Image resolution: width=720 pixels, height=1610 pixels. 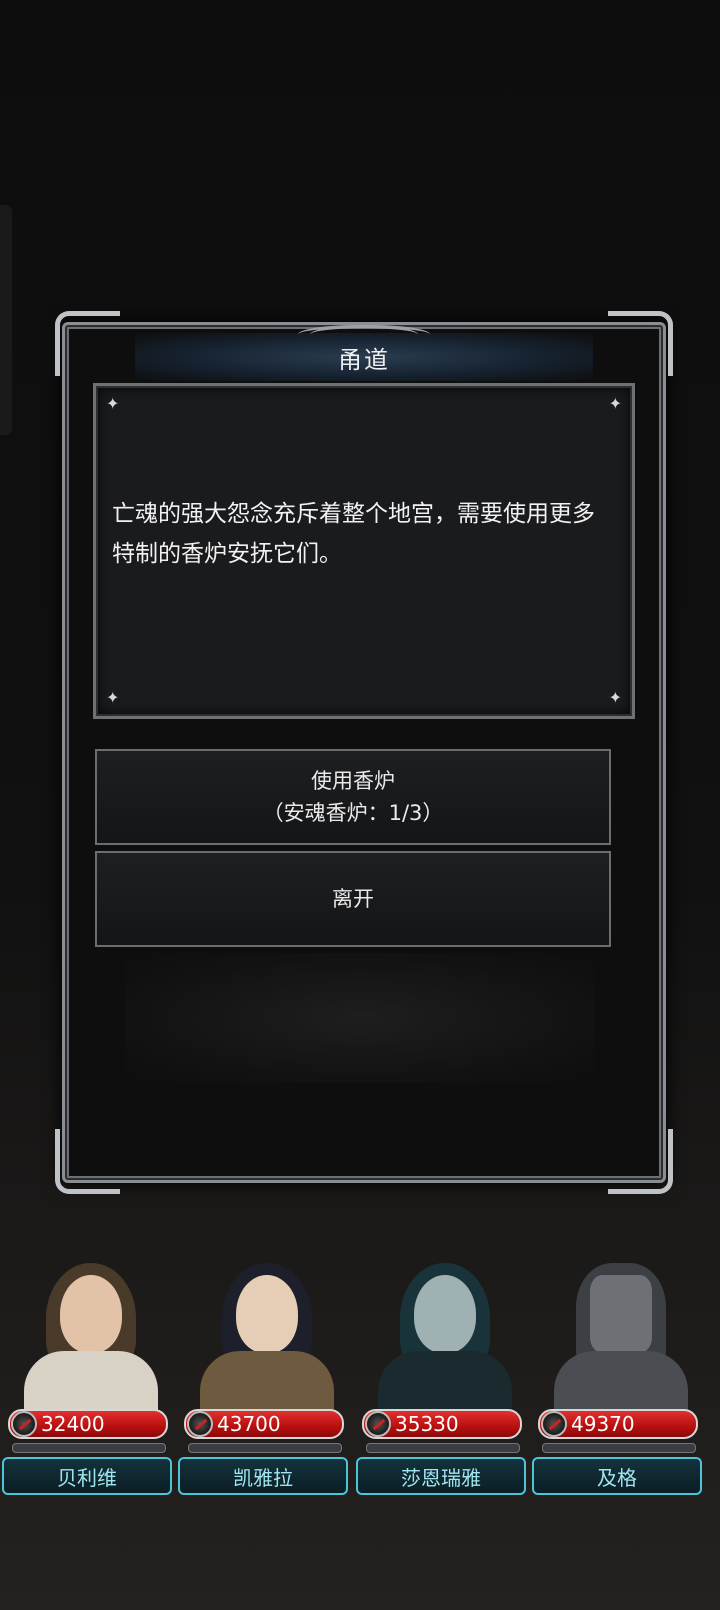 I want to click on choice-label: 离开, so click(x=353, y=899).